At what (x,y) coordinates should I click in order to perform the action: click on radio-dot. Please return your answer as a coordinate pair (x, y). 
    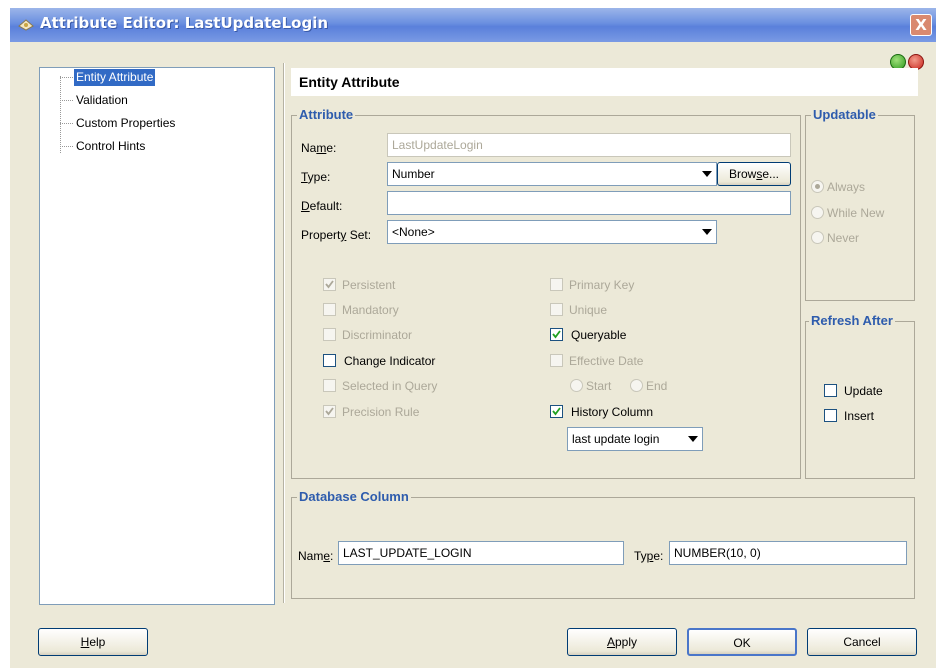
    Looking at the image, I should click on (817, 186).